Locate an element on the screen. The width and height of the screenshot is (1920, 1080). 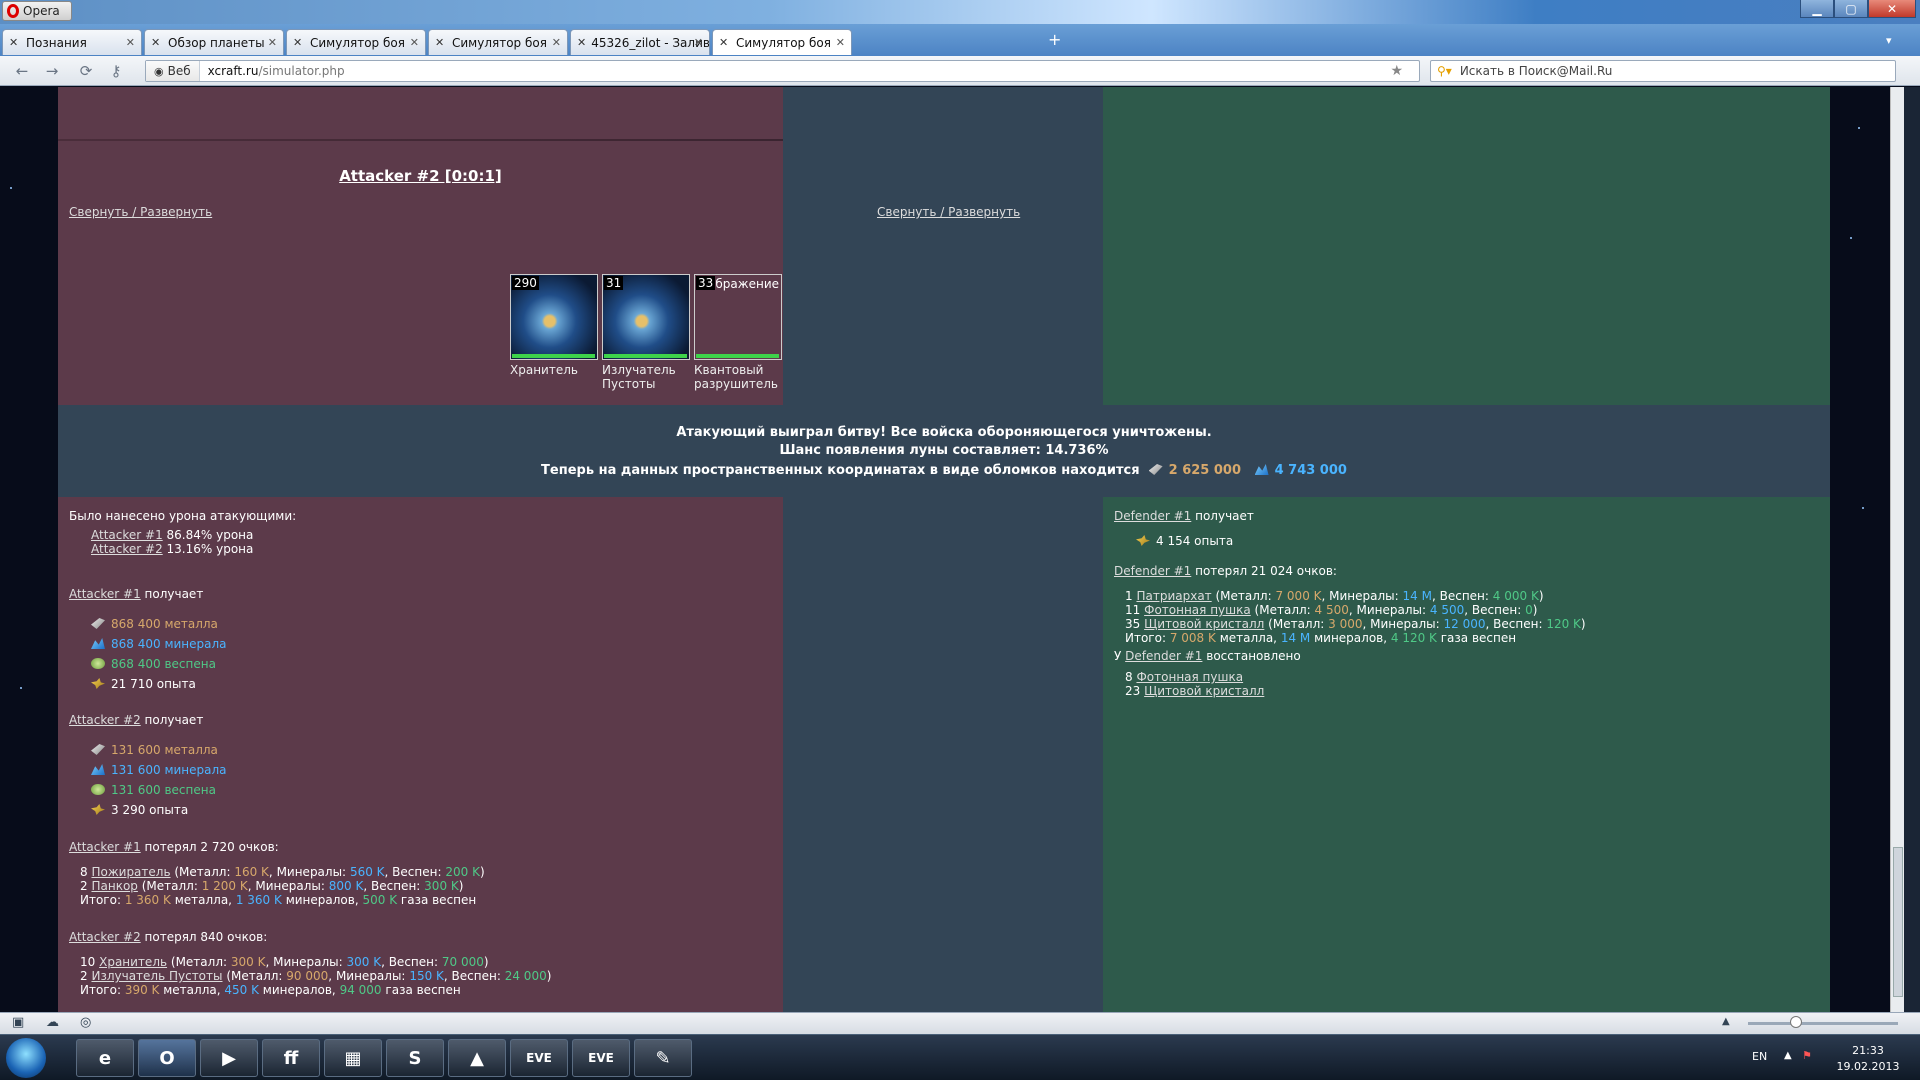
scrollbar-thumb is located at coordinates (1898, 922).